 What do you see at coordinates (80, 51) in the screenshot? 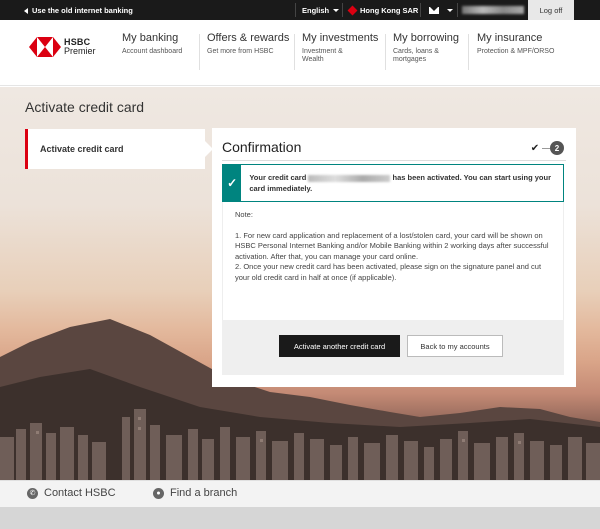
I see `logo-tier-text: Premier` at bounding box center [80, 51].